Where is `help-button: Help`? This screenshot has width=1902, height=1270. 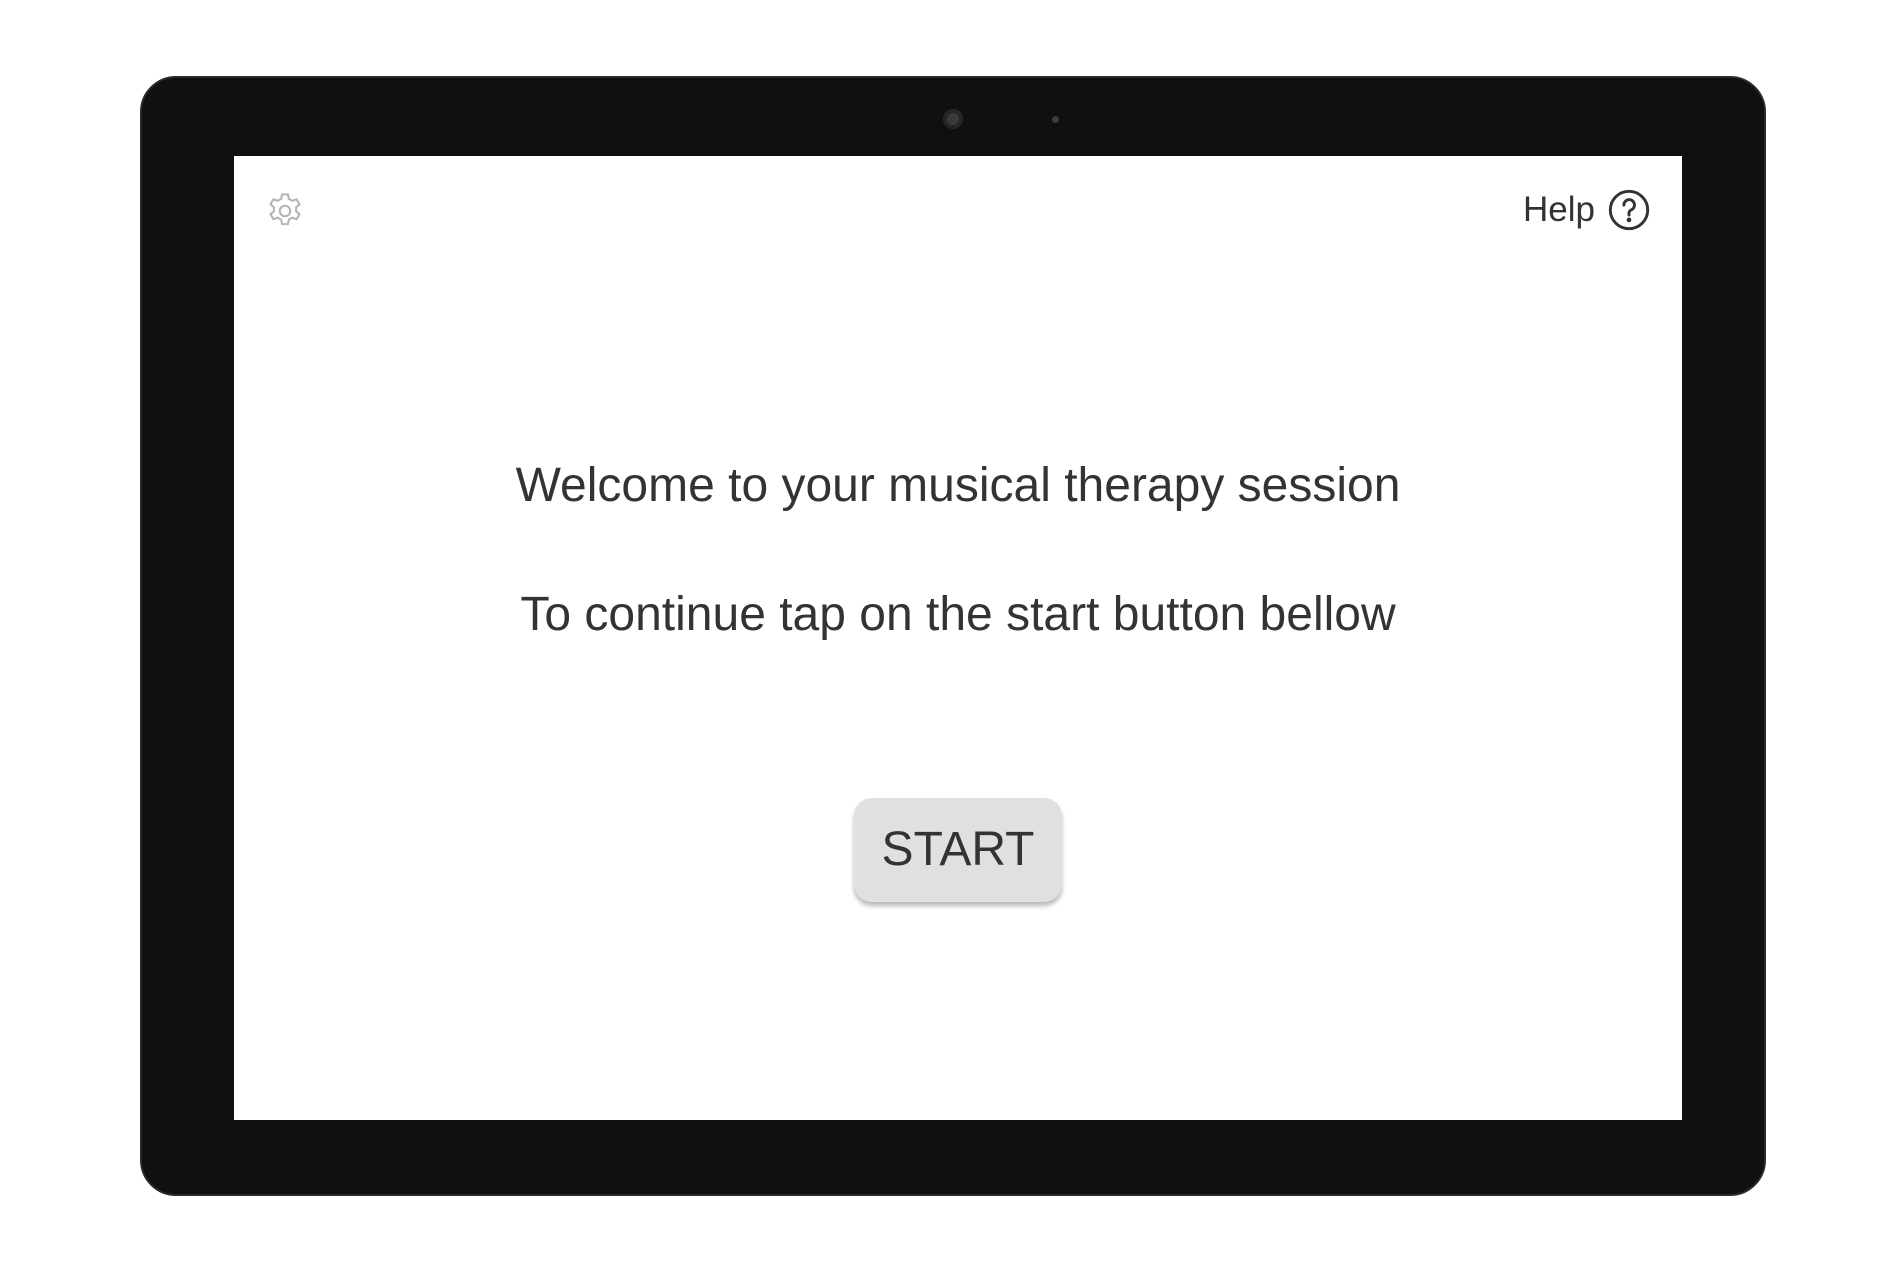 help-button: Help is located at coordinates (1587, 210).